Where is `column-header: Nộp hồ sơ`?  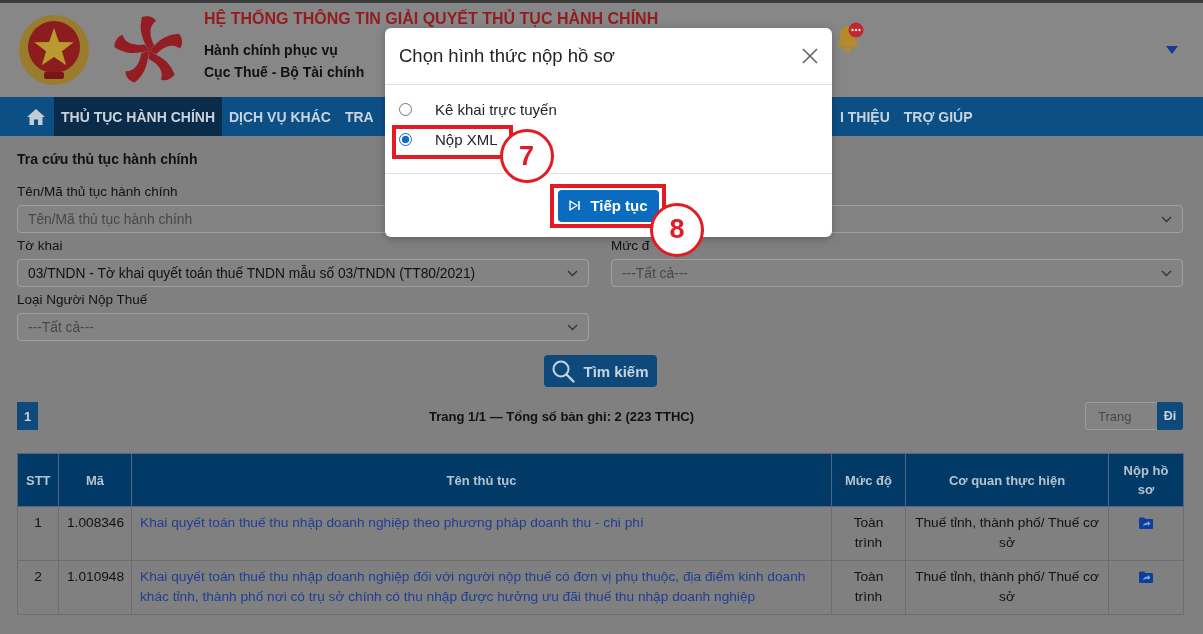
column-header: Nộp hồ sơ is located at coordinates (1146, 480).